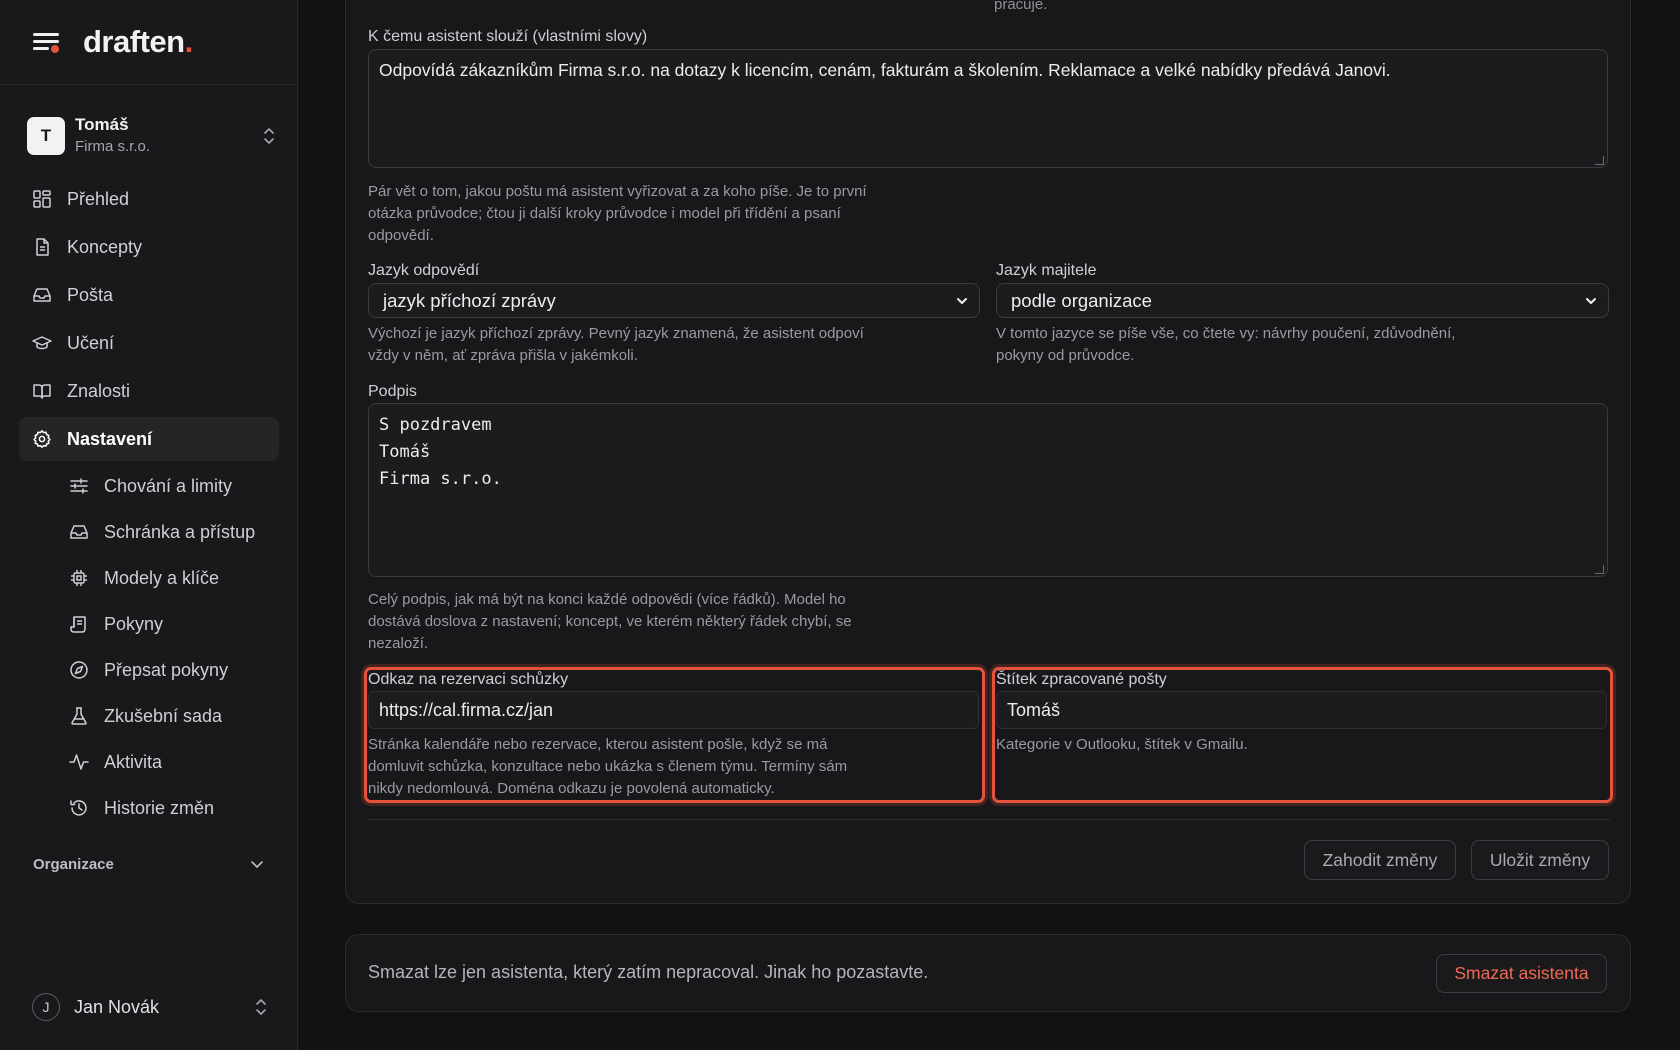 Image resolution: width=1680 pixels, height=1050 pixels. Describe the element at coordinates (78, 624) in the screenshot. I see `scroll-icon` at that location.